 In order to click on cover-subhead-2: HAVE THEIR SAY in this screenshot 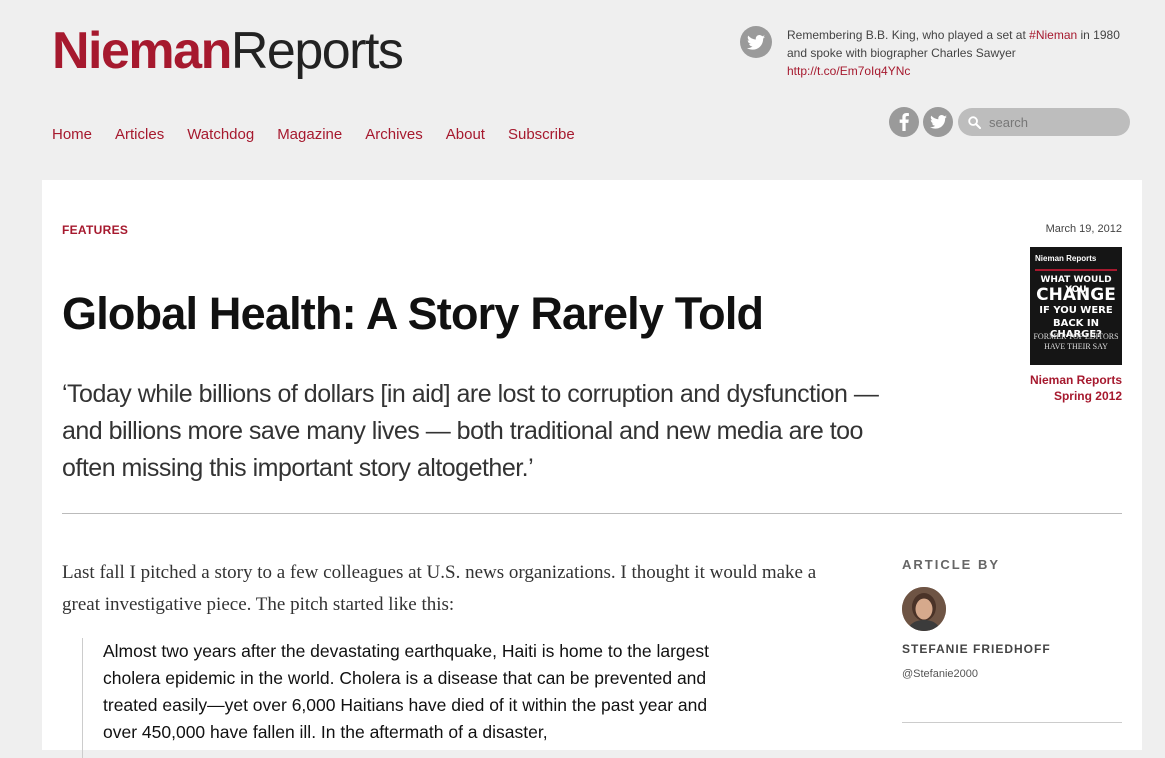, I will do `click(1076, 346)`.